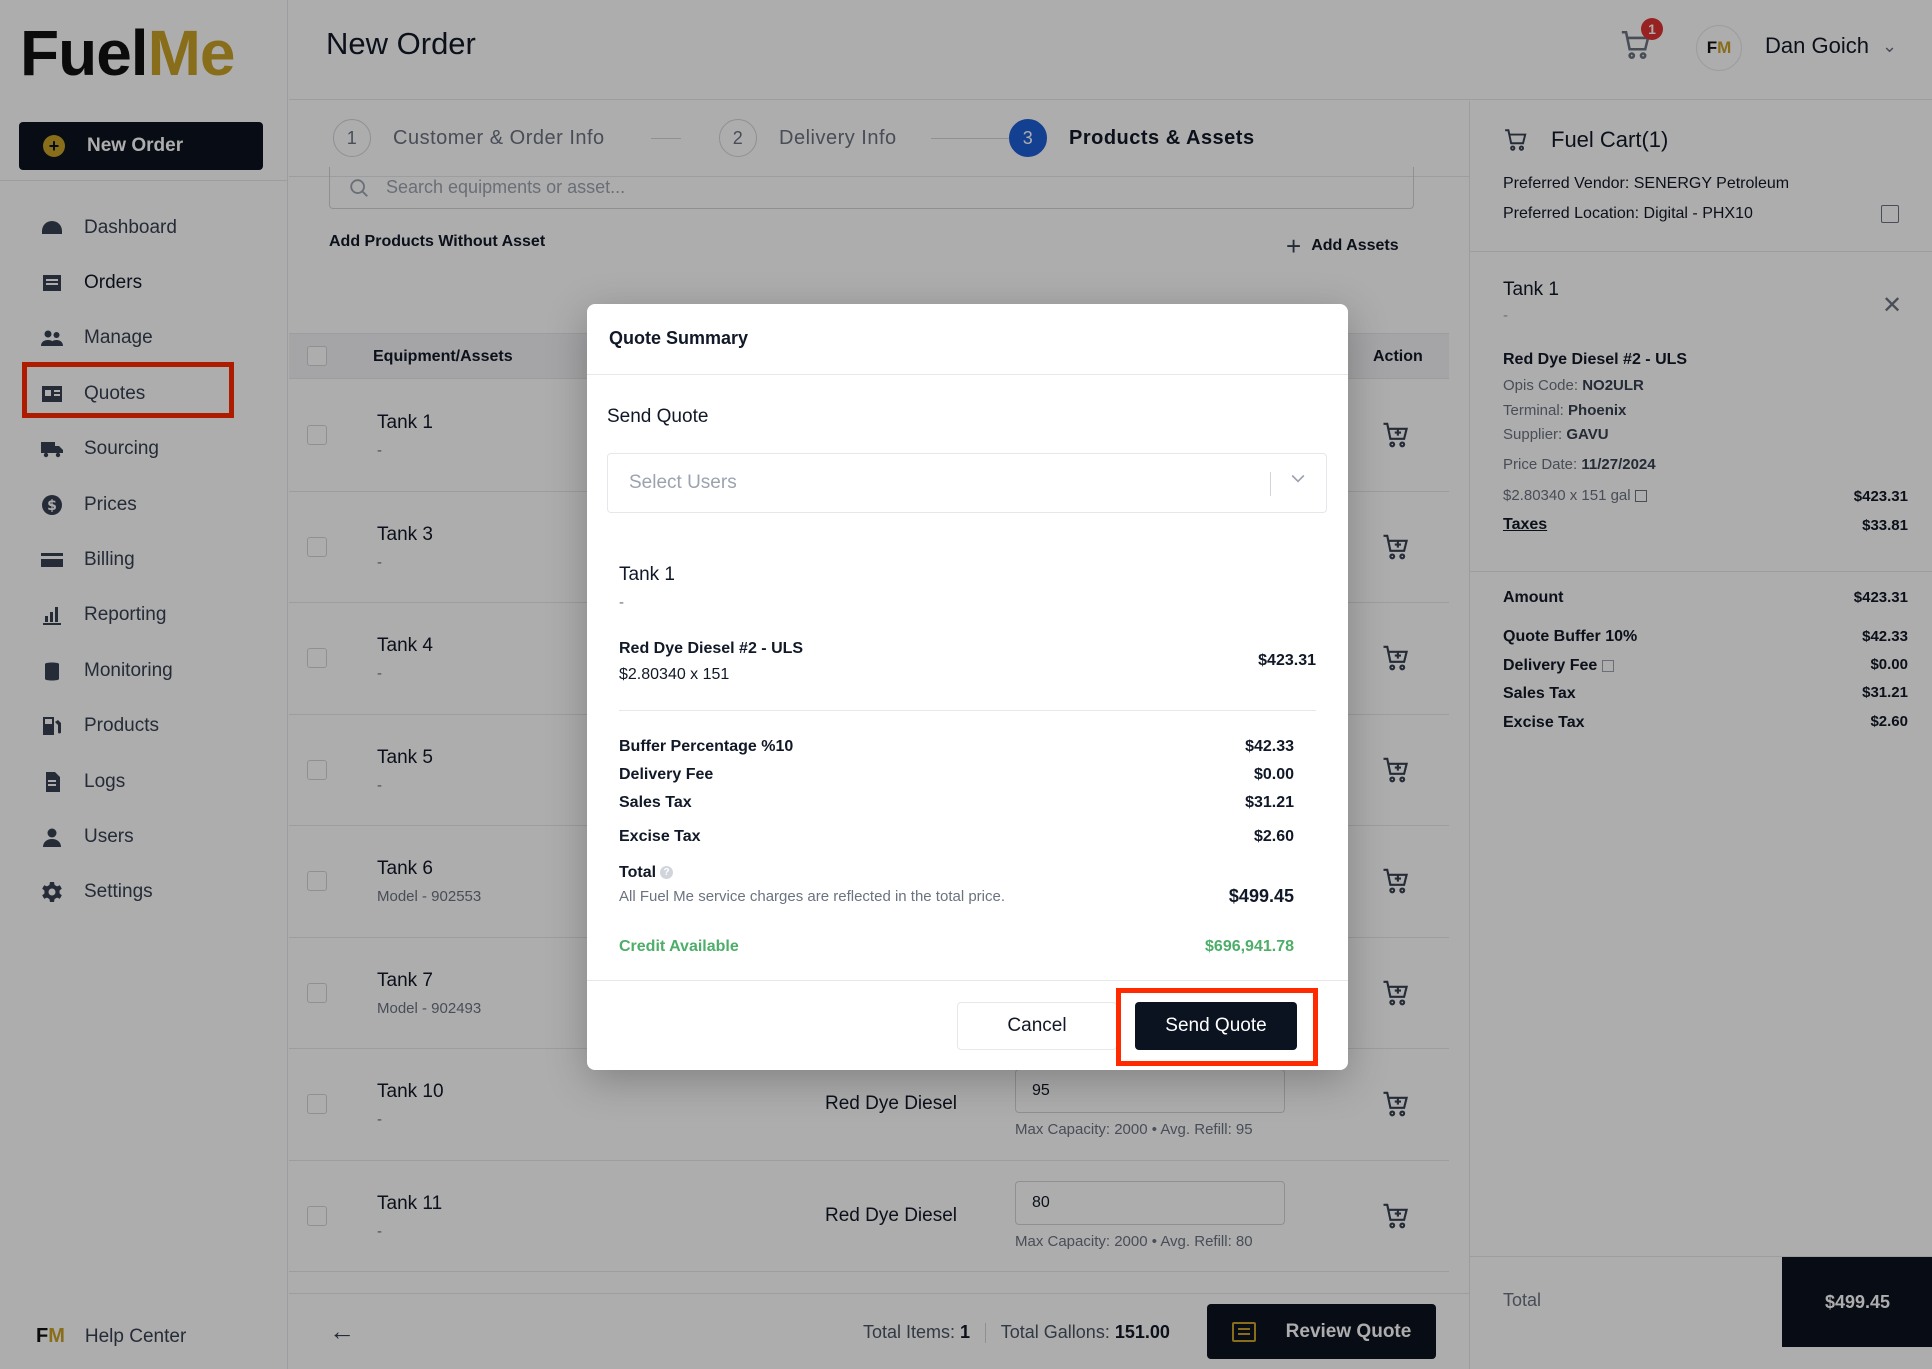  I want to click on credit-available-value: $696,941.78, so click(1249, 946).